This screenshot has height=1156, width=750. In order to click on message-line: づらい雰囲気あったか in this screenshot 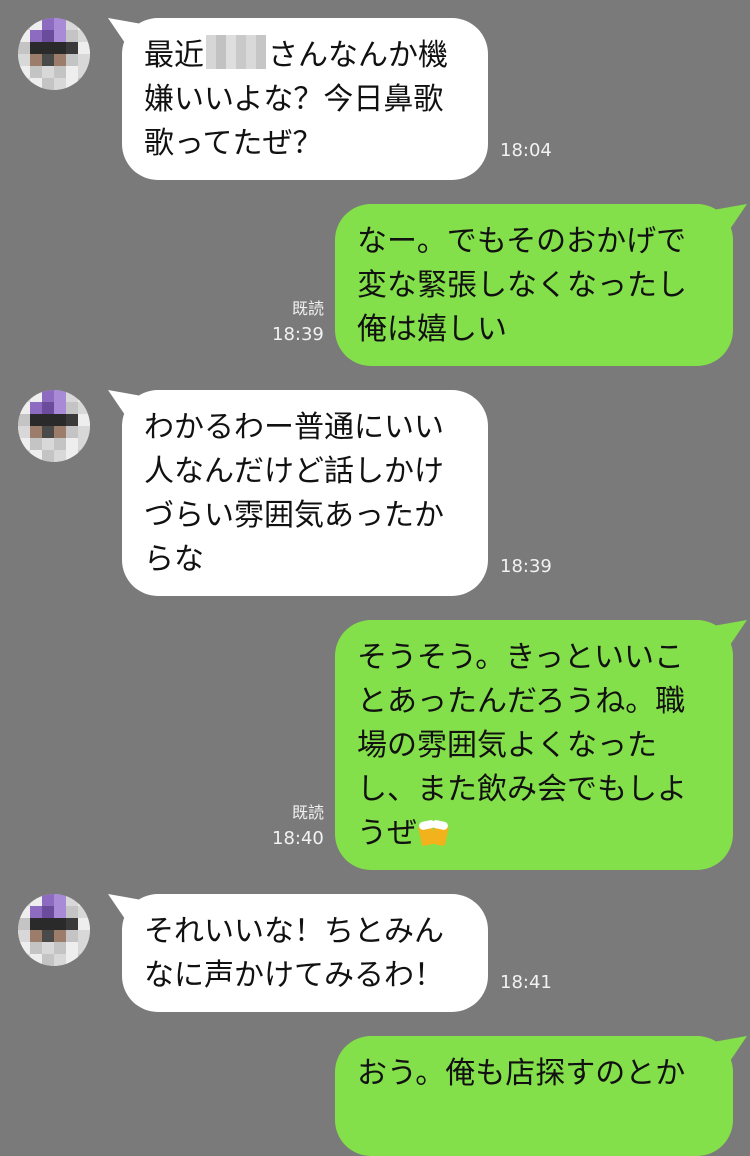, I will do `click(294, 515)`.